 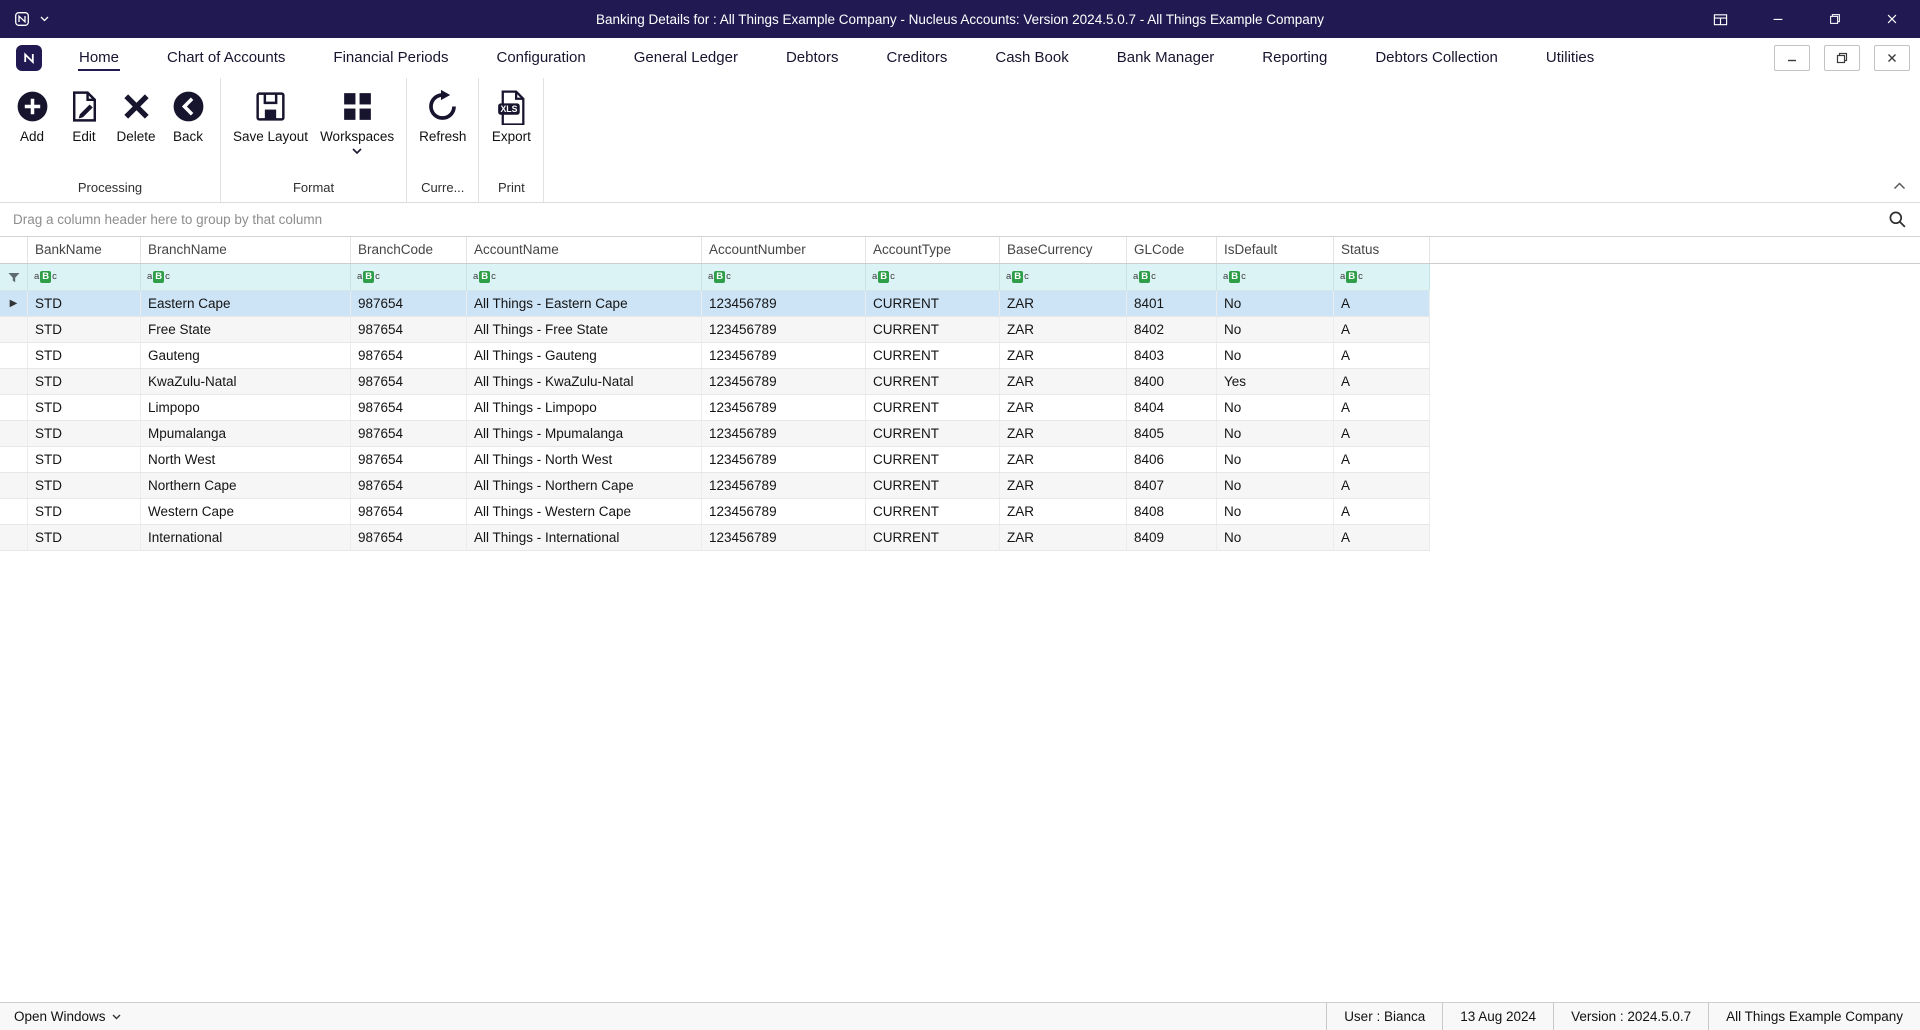 I want to click on add-button: Add, so click(x=32, y=116).